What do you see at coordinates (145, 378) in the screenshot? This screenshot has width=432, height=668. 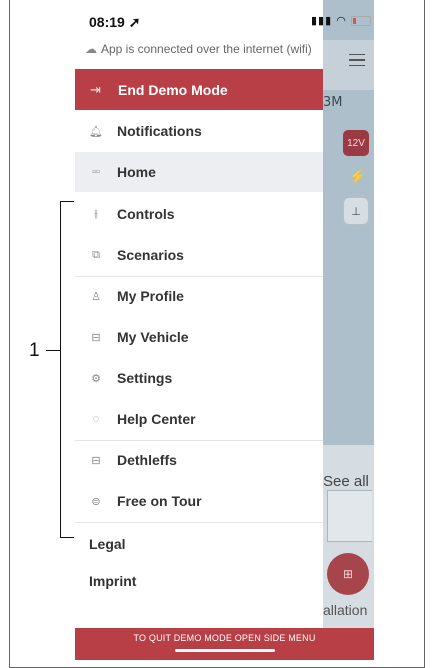 I see `menu-item-label: Settings` at bounding box center [145, 378].